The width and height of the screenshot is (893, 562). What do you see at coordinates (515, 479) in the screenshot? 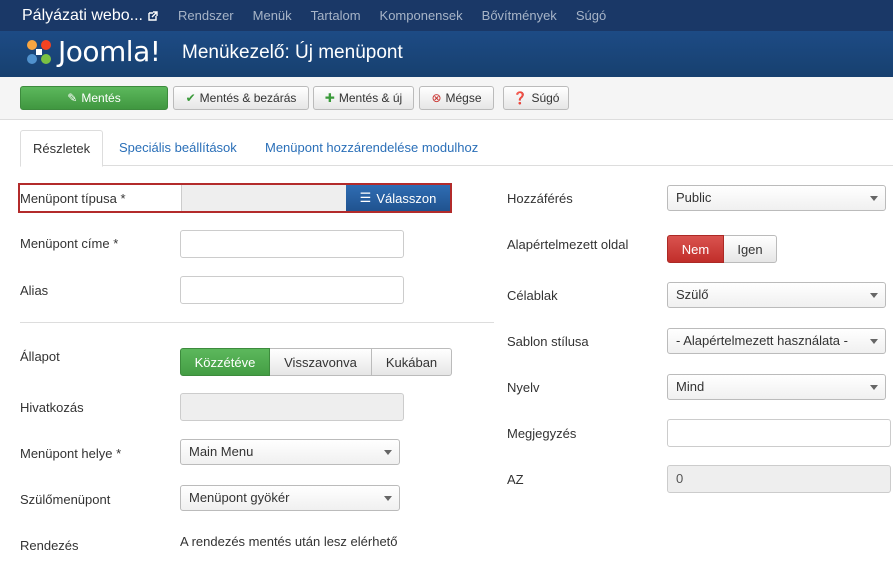
I see `id-label: AZ` at bounding box center [515, 479].